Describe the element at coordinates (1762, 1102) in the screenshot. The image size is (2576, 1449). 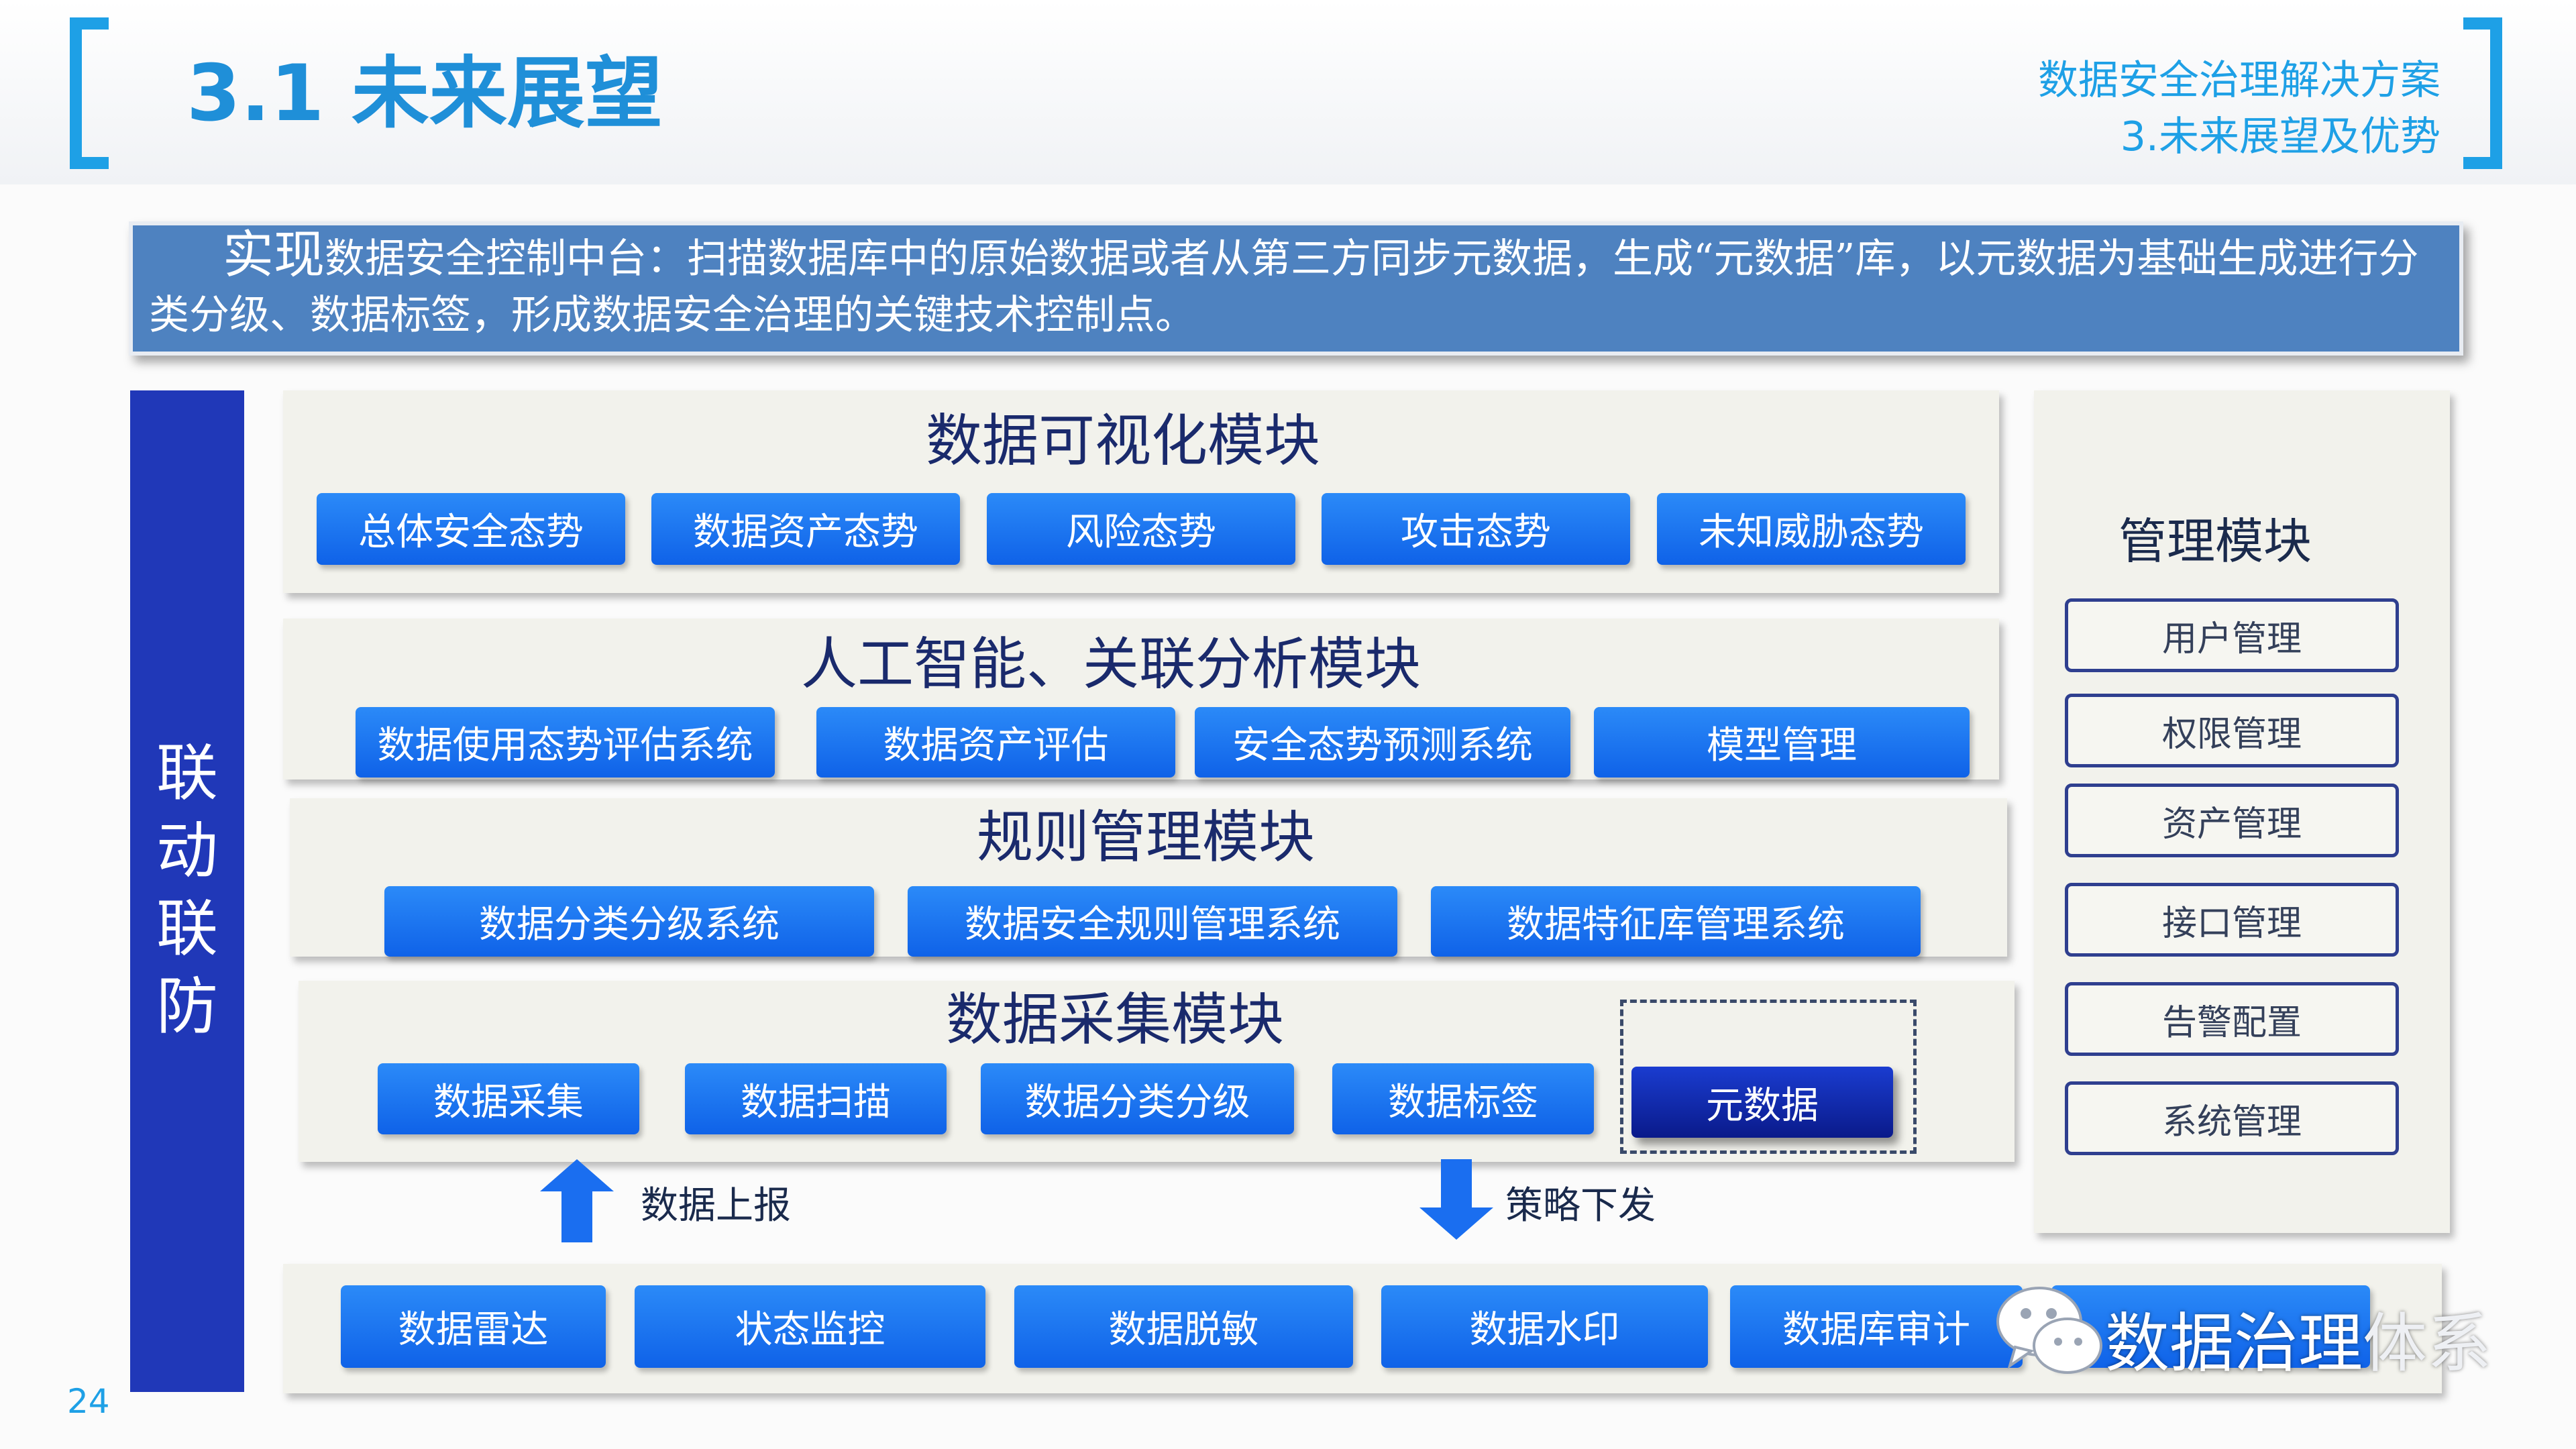
I see `metadata-button: 元数据` at that location.